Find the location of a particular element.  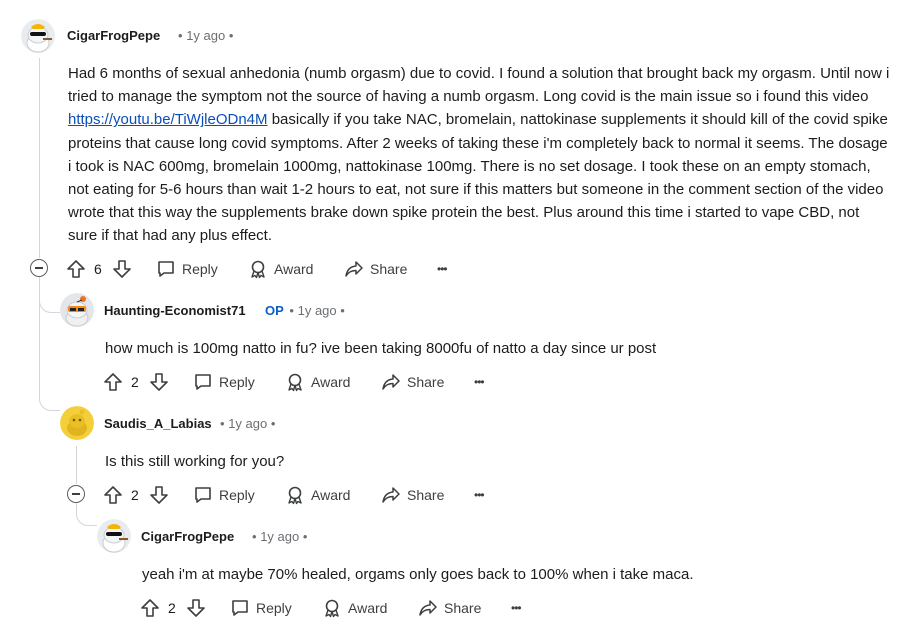

comment-body: Is this still working for you? is located at coordinates (495, 461).